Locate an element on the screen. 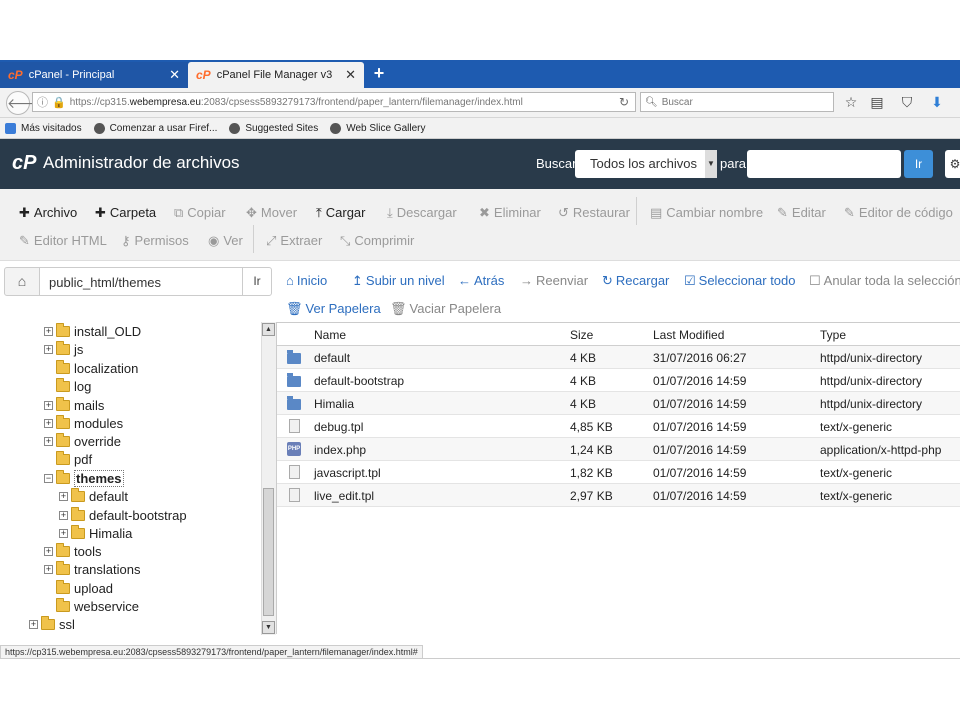 Image resolution: width=960 pixels, height=720 pixels. compress-button: ⤡ Comprimir is located at coordinates (377, 241).